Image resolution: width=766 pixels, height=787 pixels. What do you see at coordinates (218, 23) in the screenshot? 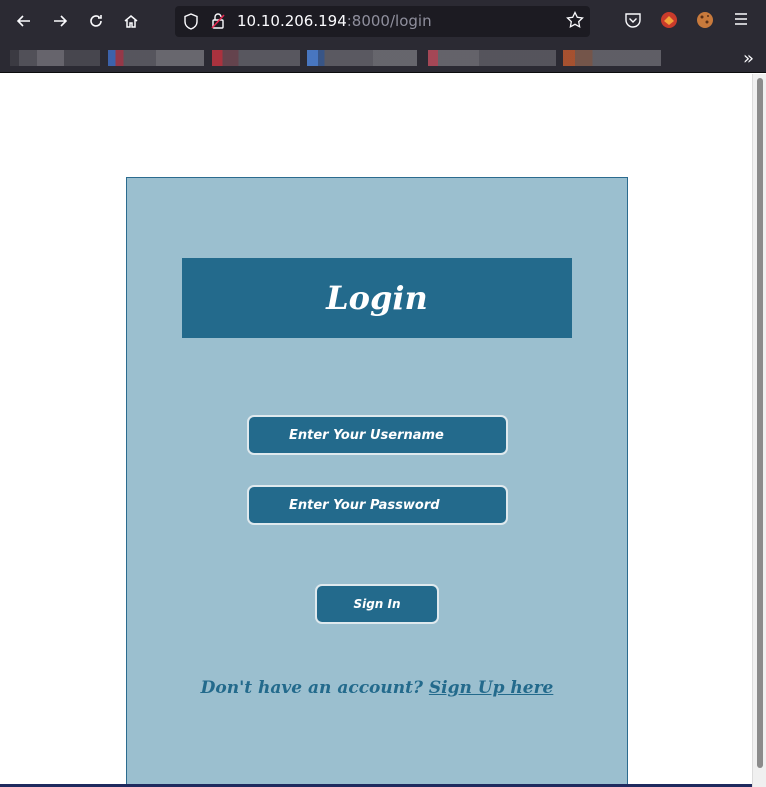
I see `lock-icon` at bounding box center [218, 23].